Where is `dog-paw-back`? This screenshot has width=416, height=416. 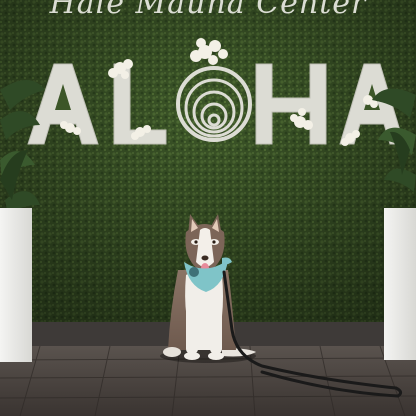 dog-paw-back is located at coordinates (172, 352).